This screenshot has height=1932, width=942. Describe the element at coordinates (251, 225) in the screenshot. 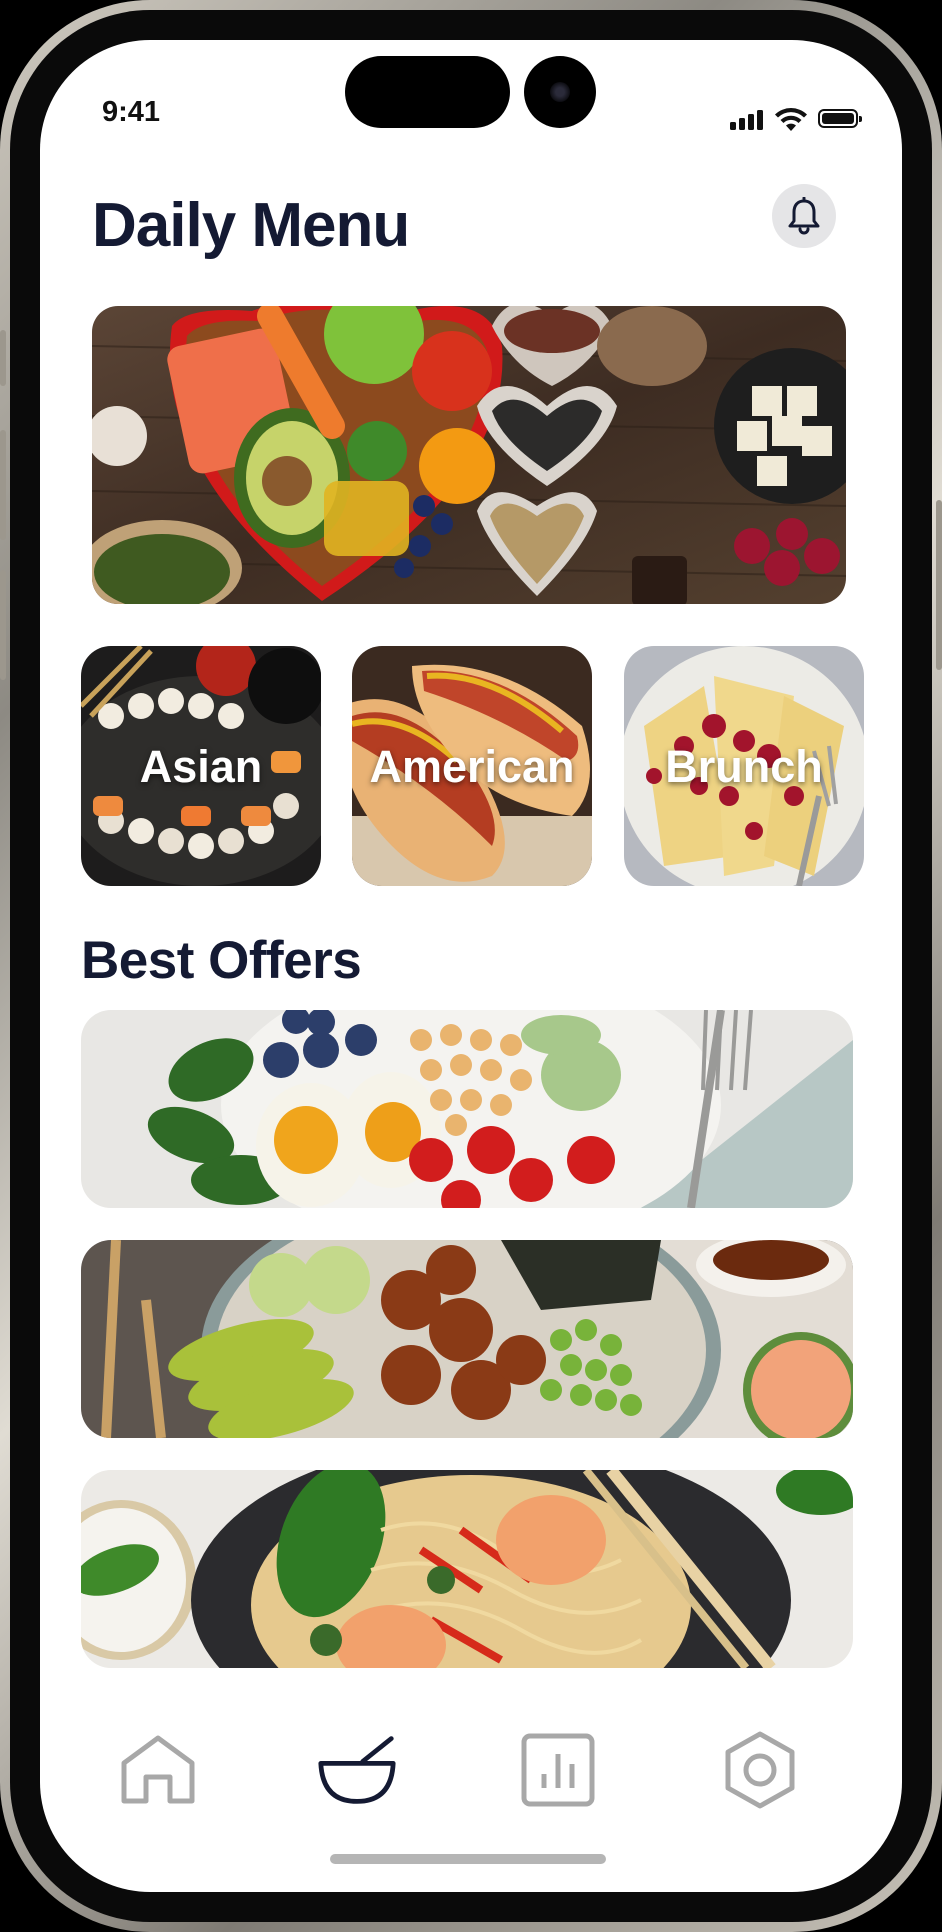

I see `page-title: Daily Menu` at that location.